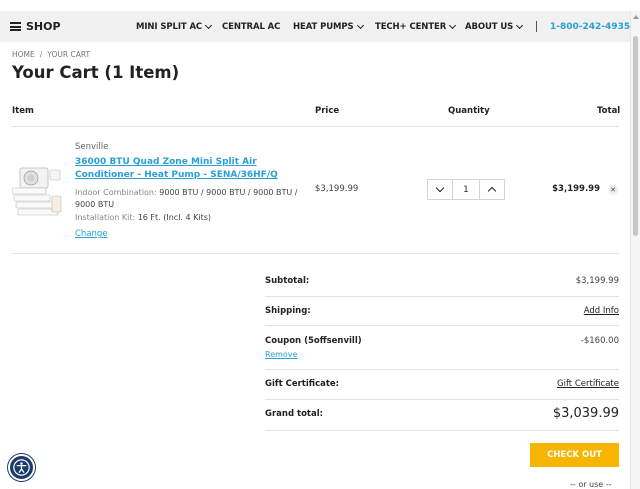  What do you see at coordinates (96, 72) in the screenshot?
I see `page-title: Your Cart (1 Item)` at bounding box center [96, 72].